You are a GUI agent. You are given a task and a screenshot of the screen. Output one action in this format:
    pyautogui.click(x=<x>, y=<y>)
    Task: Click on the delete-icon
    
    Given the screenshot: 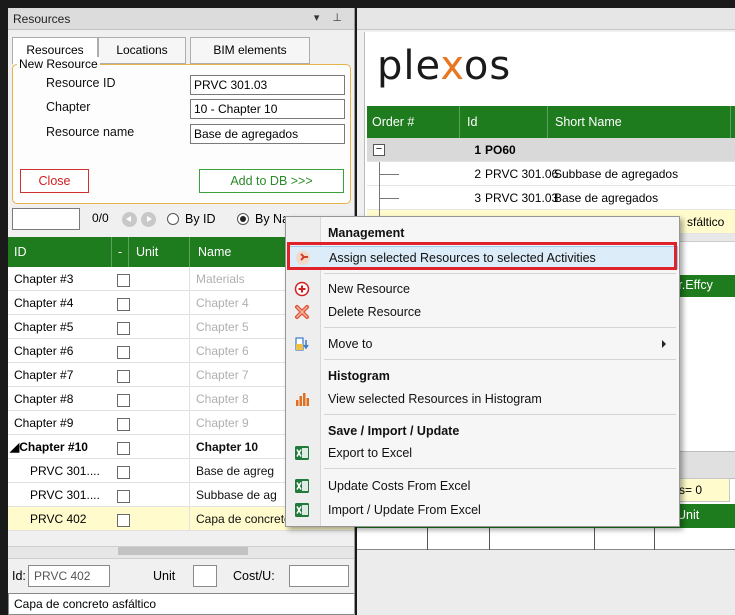 What is the action you would take?
    pyautogui.click(x=302, y=312)
    